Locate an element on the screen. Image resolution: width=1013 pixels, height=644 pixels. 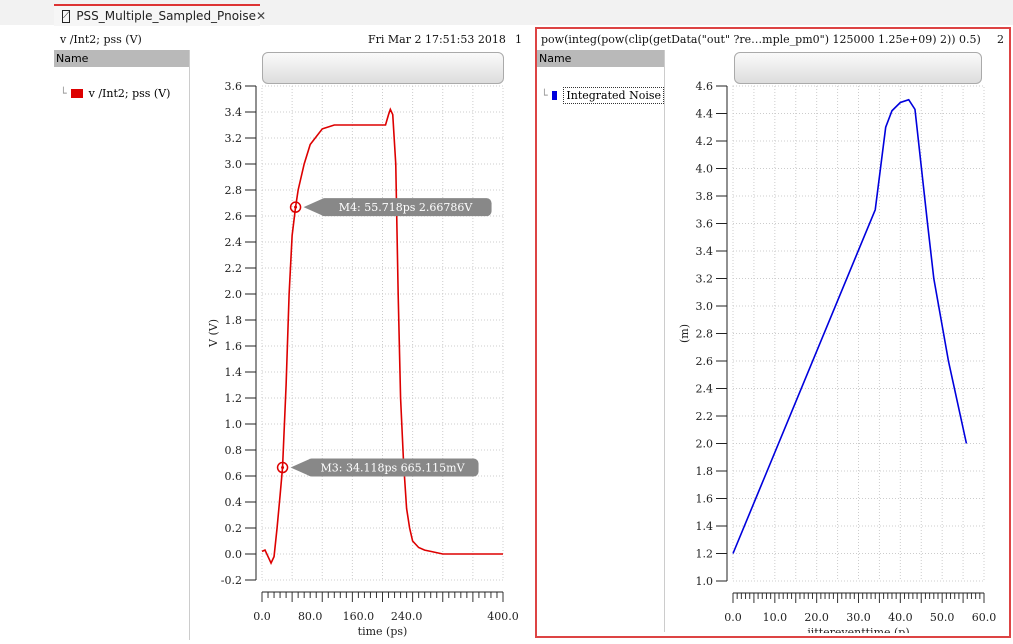
left-legend-panel: Name └ v /Int2; pss (V) is located at coordinates (122, 345).